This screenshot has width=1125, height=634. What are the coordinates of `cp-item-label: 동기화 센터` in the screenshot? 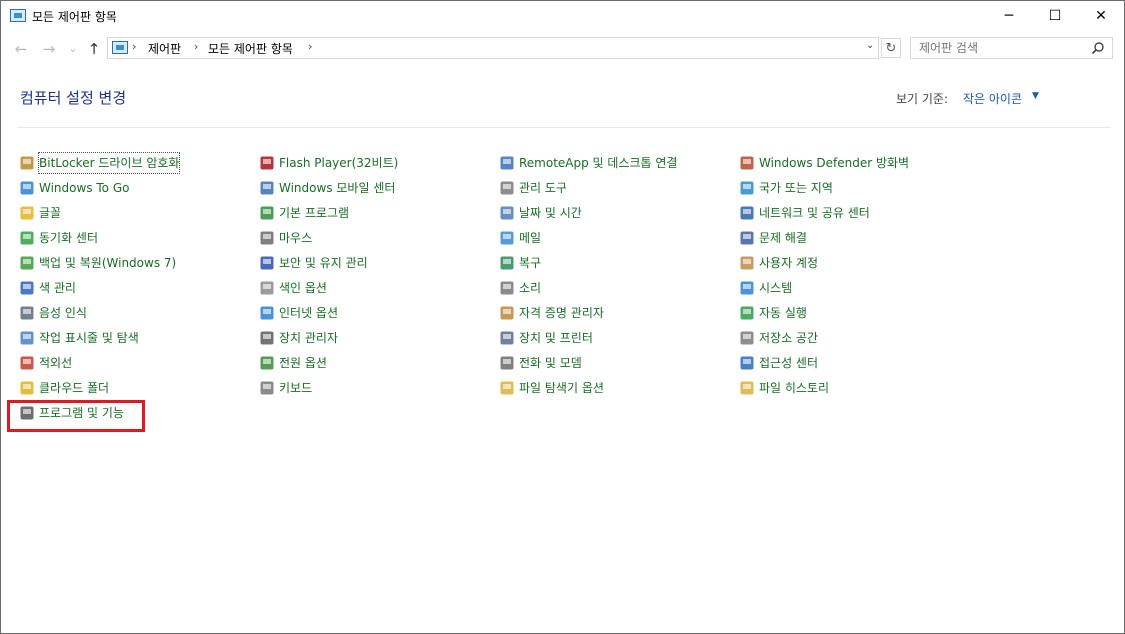 It's located at (69, 238).